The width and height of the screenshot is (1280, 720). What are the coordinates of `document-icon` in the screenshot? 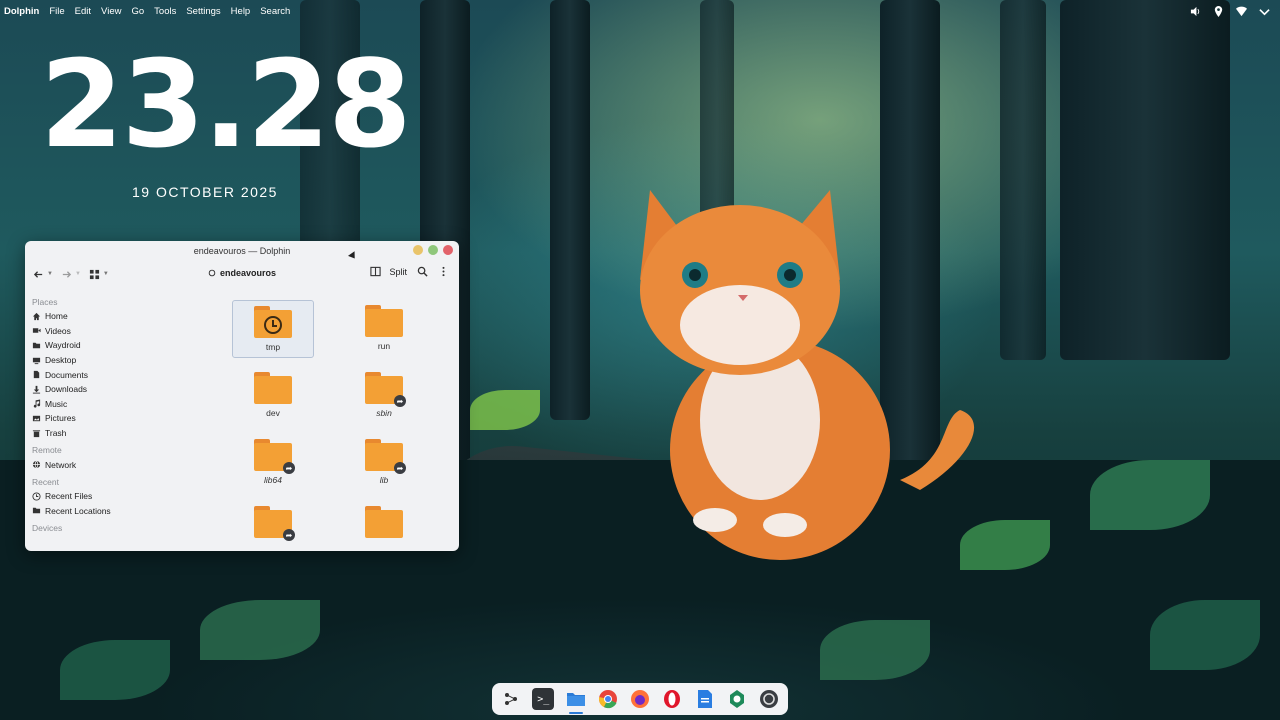 It's located at (36, 375).